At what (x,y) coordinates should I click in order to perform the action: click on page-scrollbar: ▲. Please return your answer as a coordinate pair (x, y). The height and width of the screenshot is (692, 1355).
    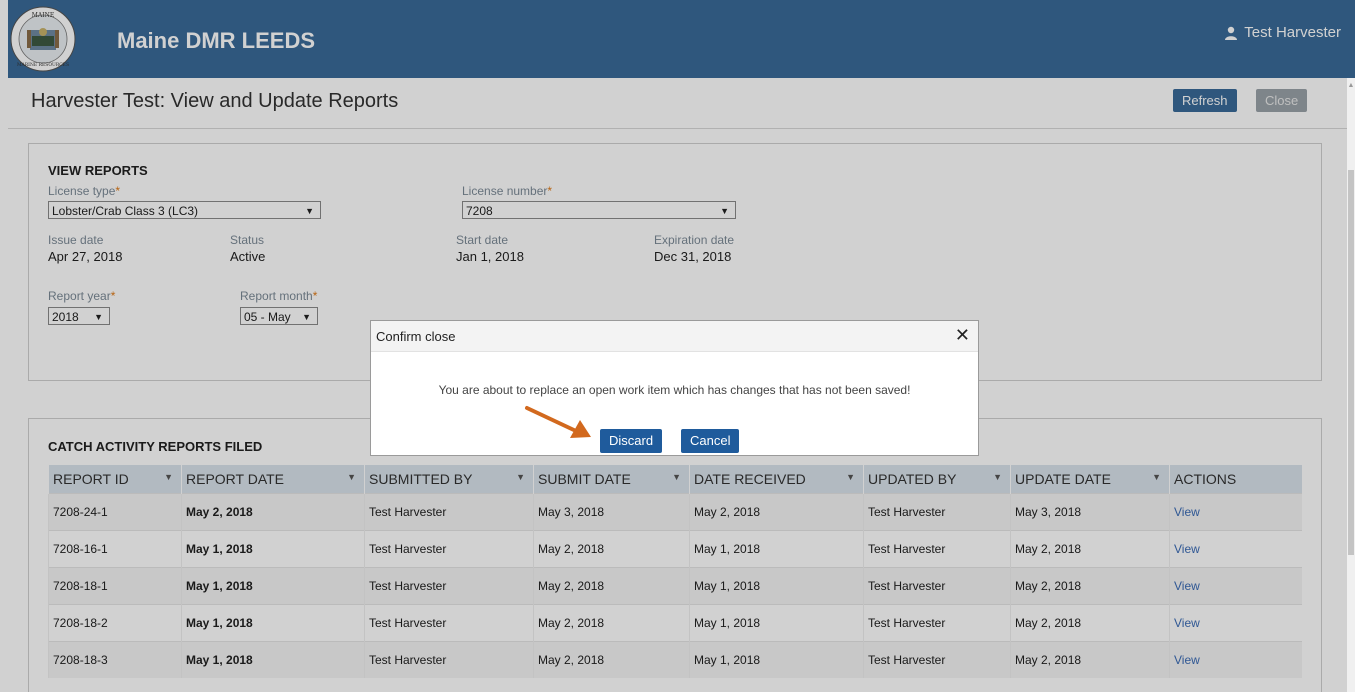
    Looking at the image, I should click on (1351, 385).